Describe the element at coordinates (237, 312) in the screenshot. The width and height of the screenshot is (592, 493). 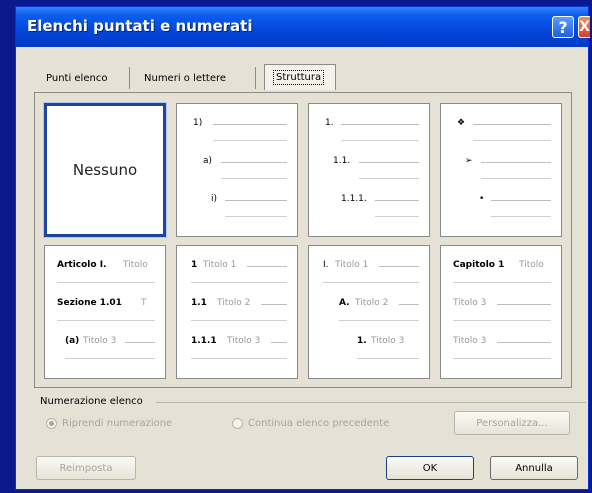
I see `style-legal-decimal: 1 Titolo 1 1.1 Titolo 2 1.1.1 Titolo 3` at that location.